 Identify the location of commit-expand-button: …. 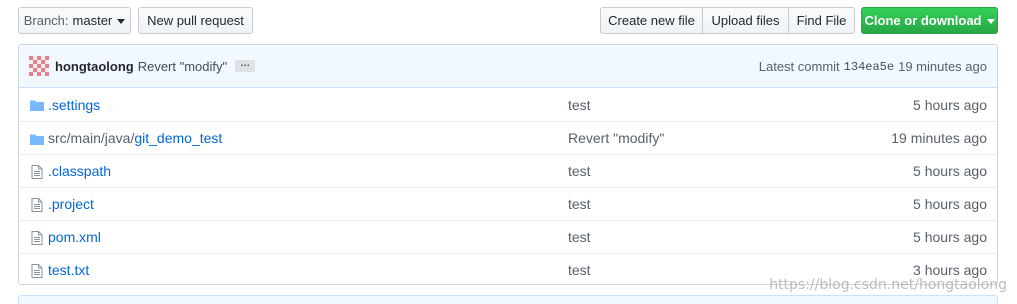
(245, 65).